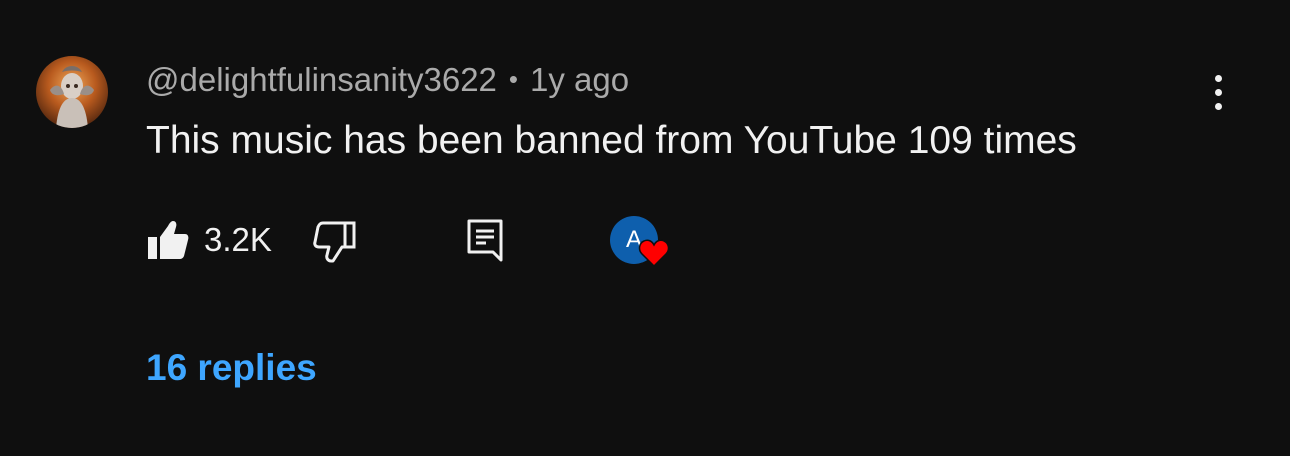 The width and height of the screenshot is (1290, 456). I want to click on heart-icon, so click(654, 253).